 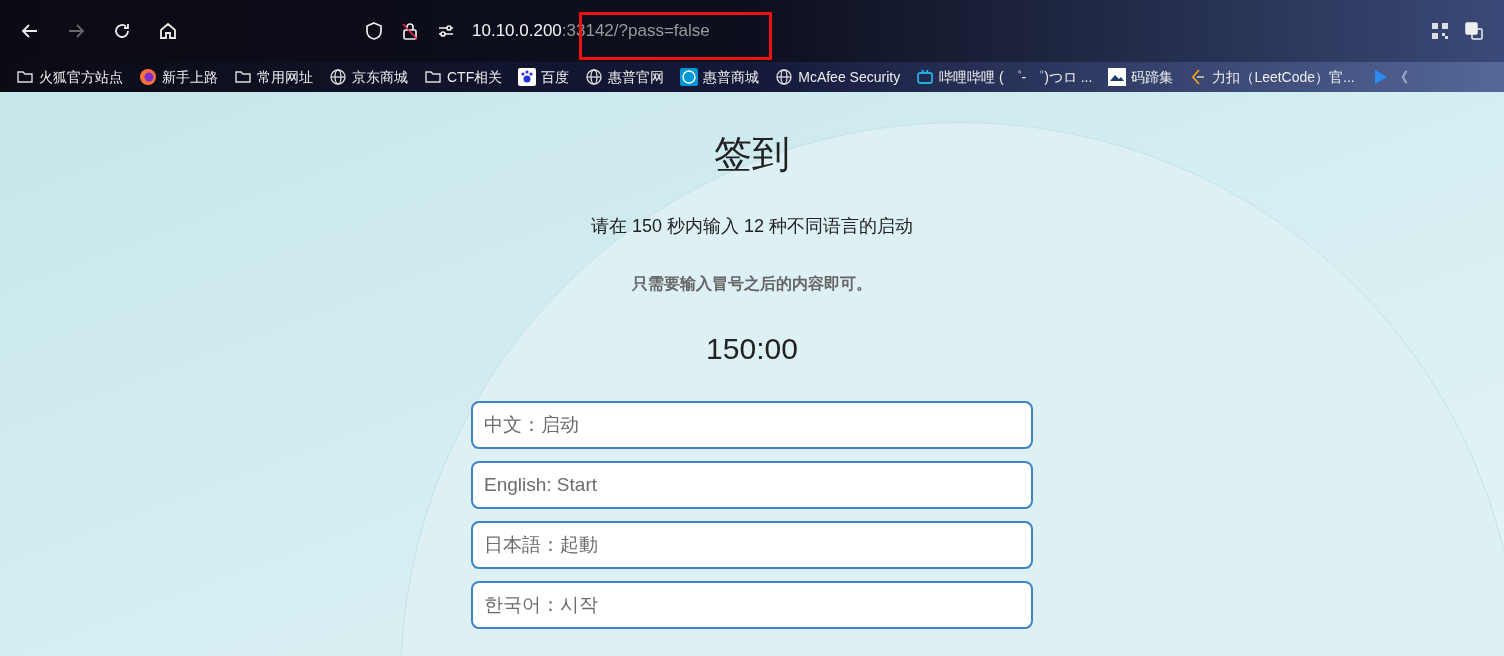 What do you see at coordinates (1117, 77) in the screenshot?
I see `image-icon` at bounding box center [1117, 77].